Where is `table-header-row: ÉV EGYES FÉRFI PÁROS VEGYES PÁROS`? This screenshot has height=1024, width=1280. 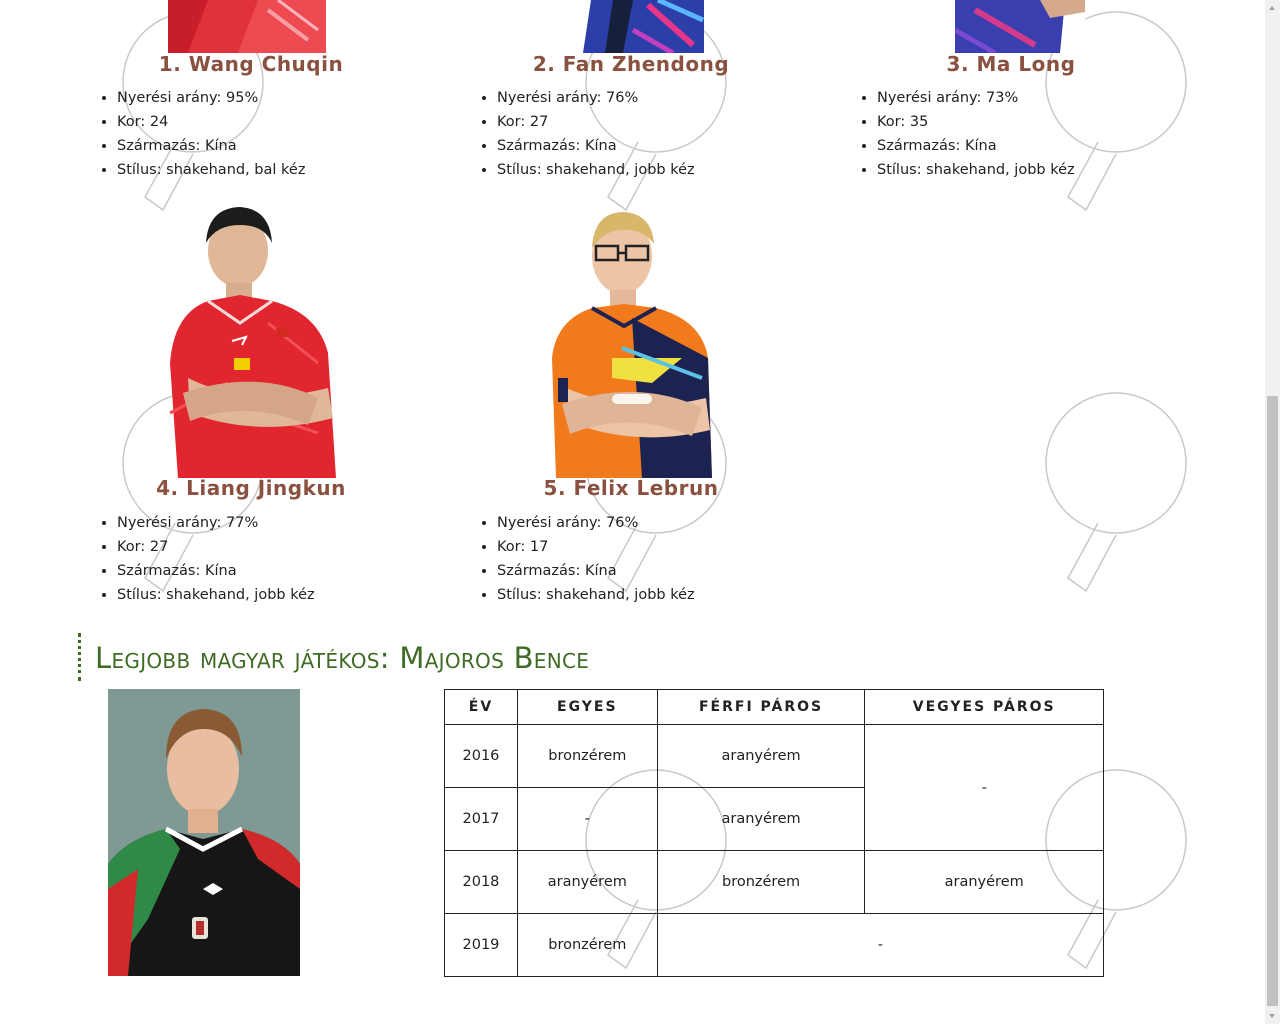
table-header-row: ÉV EGYES FÉRFI PÁROS VEGYES PÁROS is located at coordinates (774, 707).